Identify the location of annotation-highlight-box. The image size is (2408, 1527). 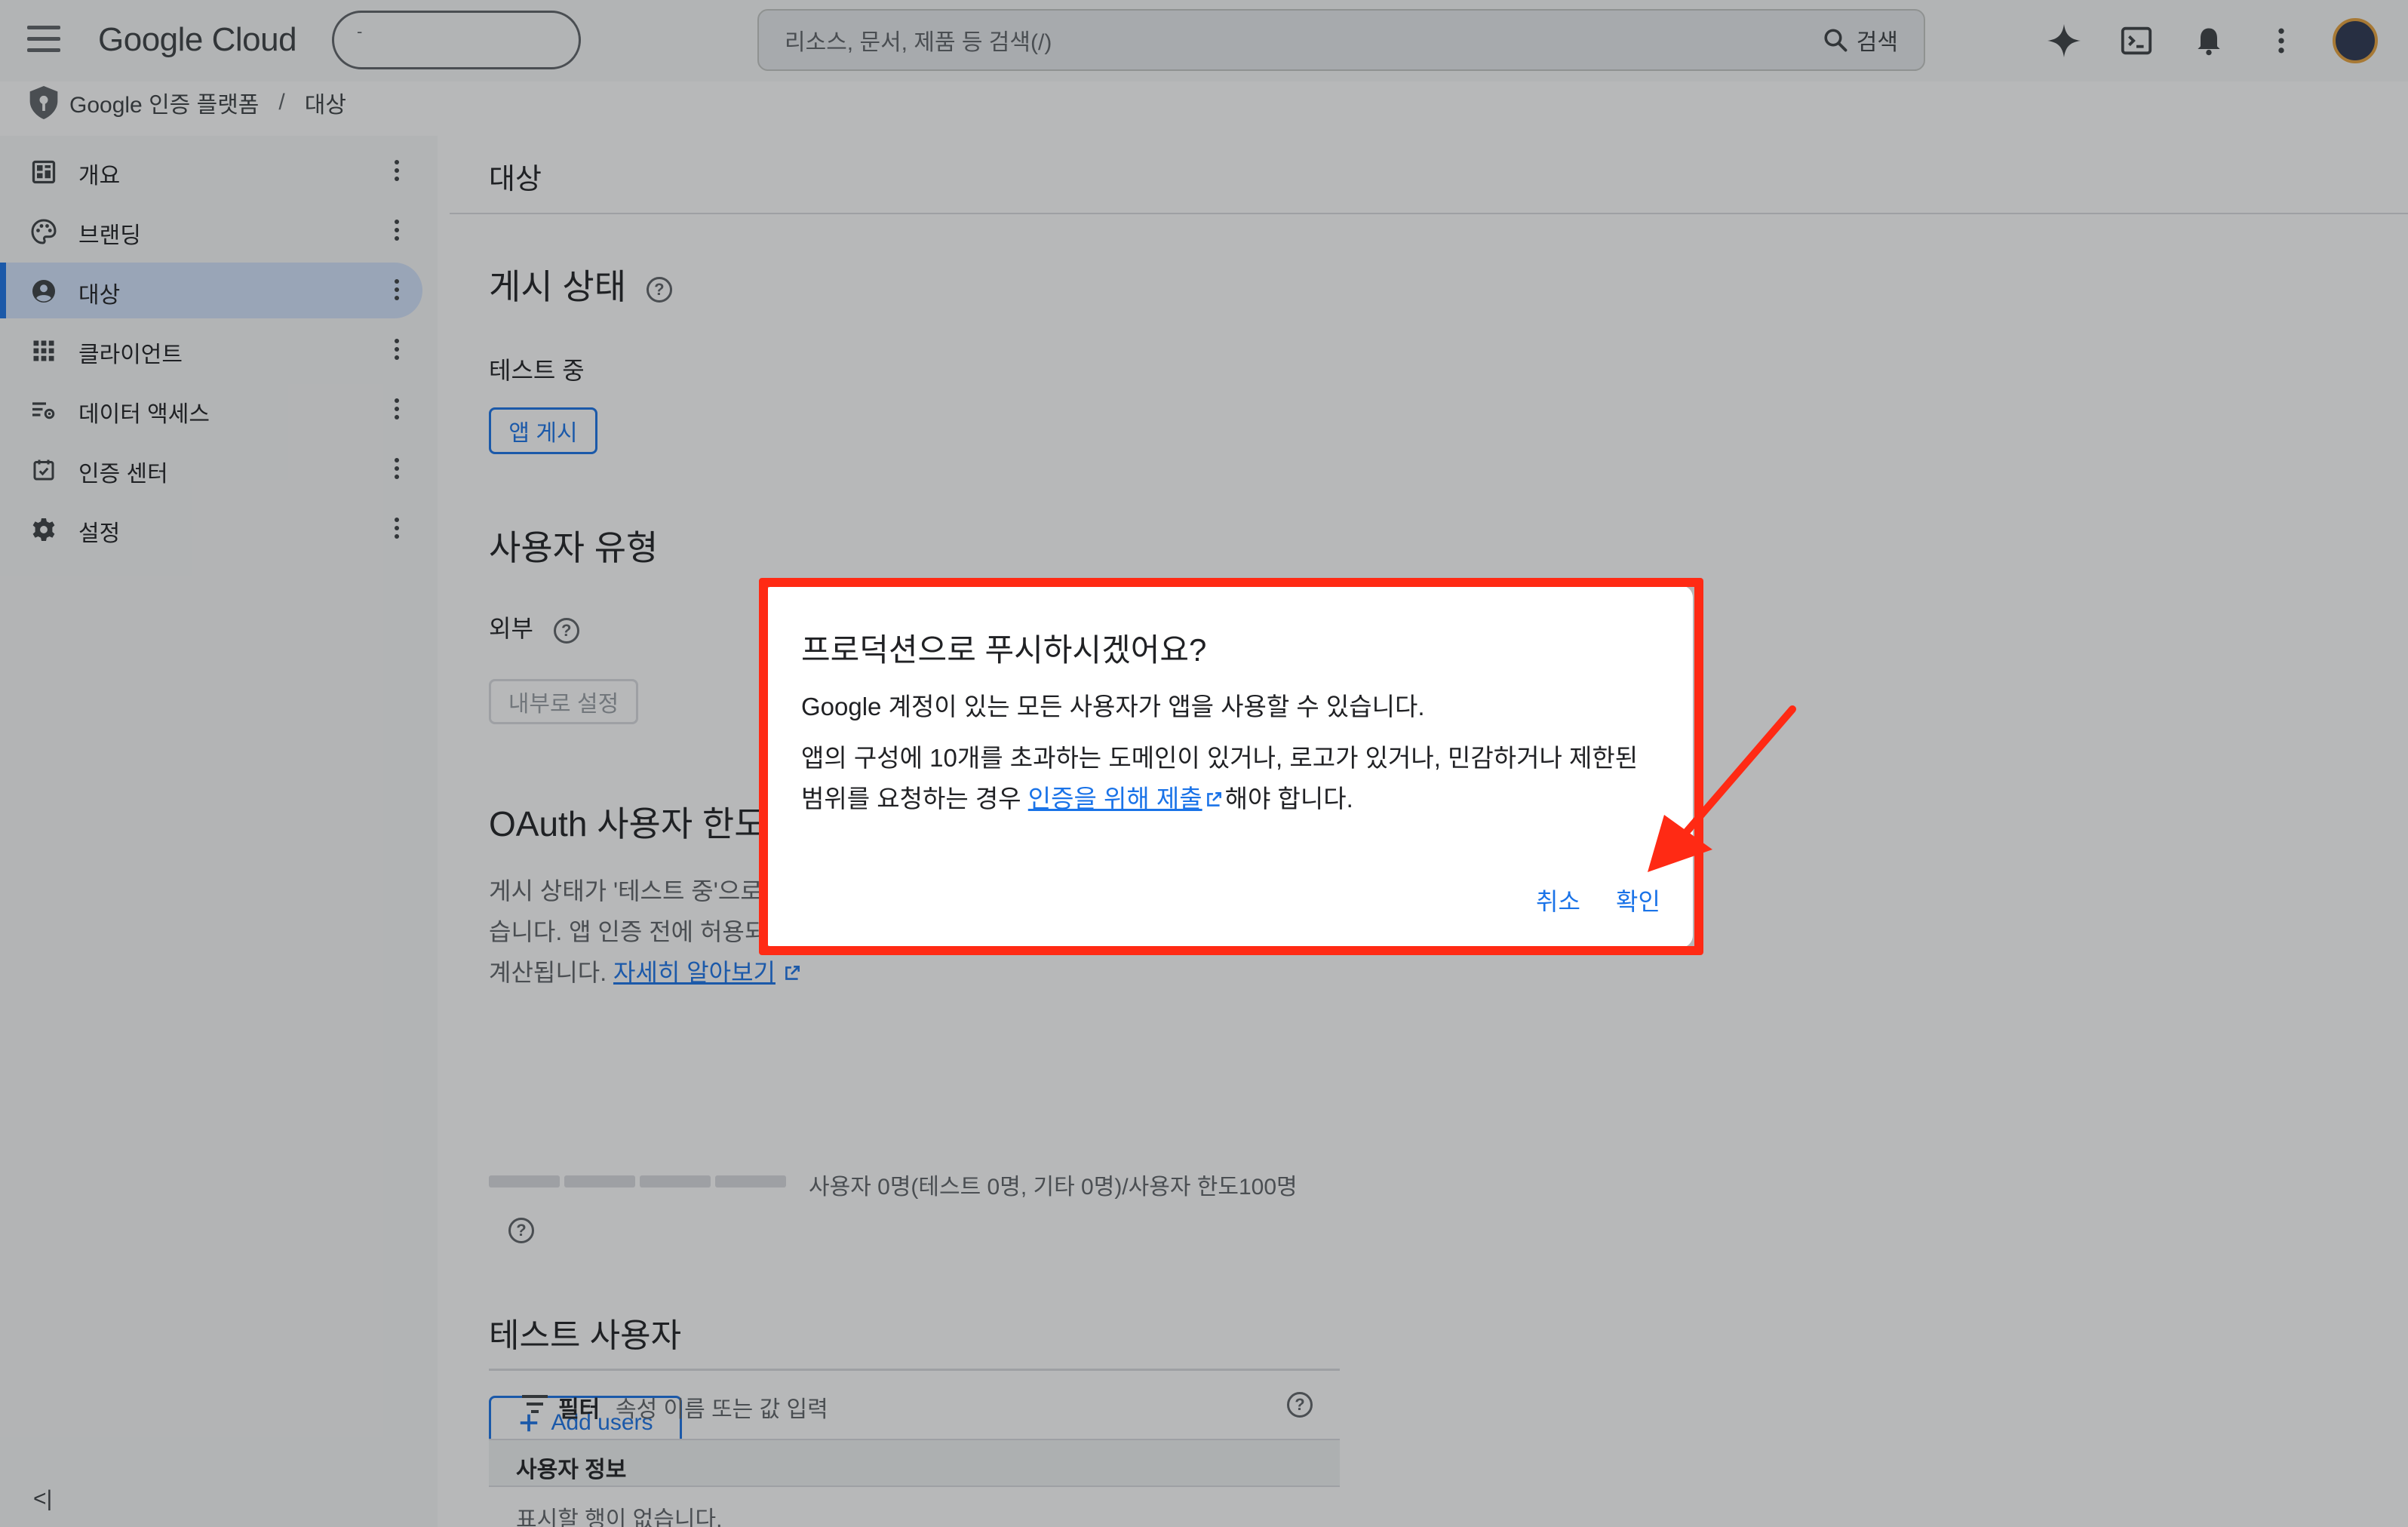
(1231, 767).